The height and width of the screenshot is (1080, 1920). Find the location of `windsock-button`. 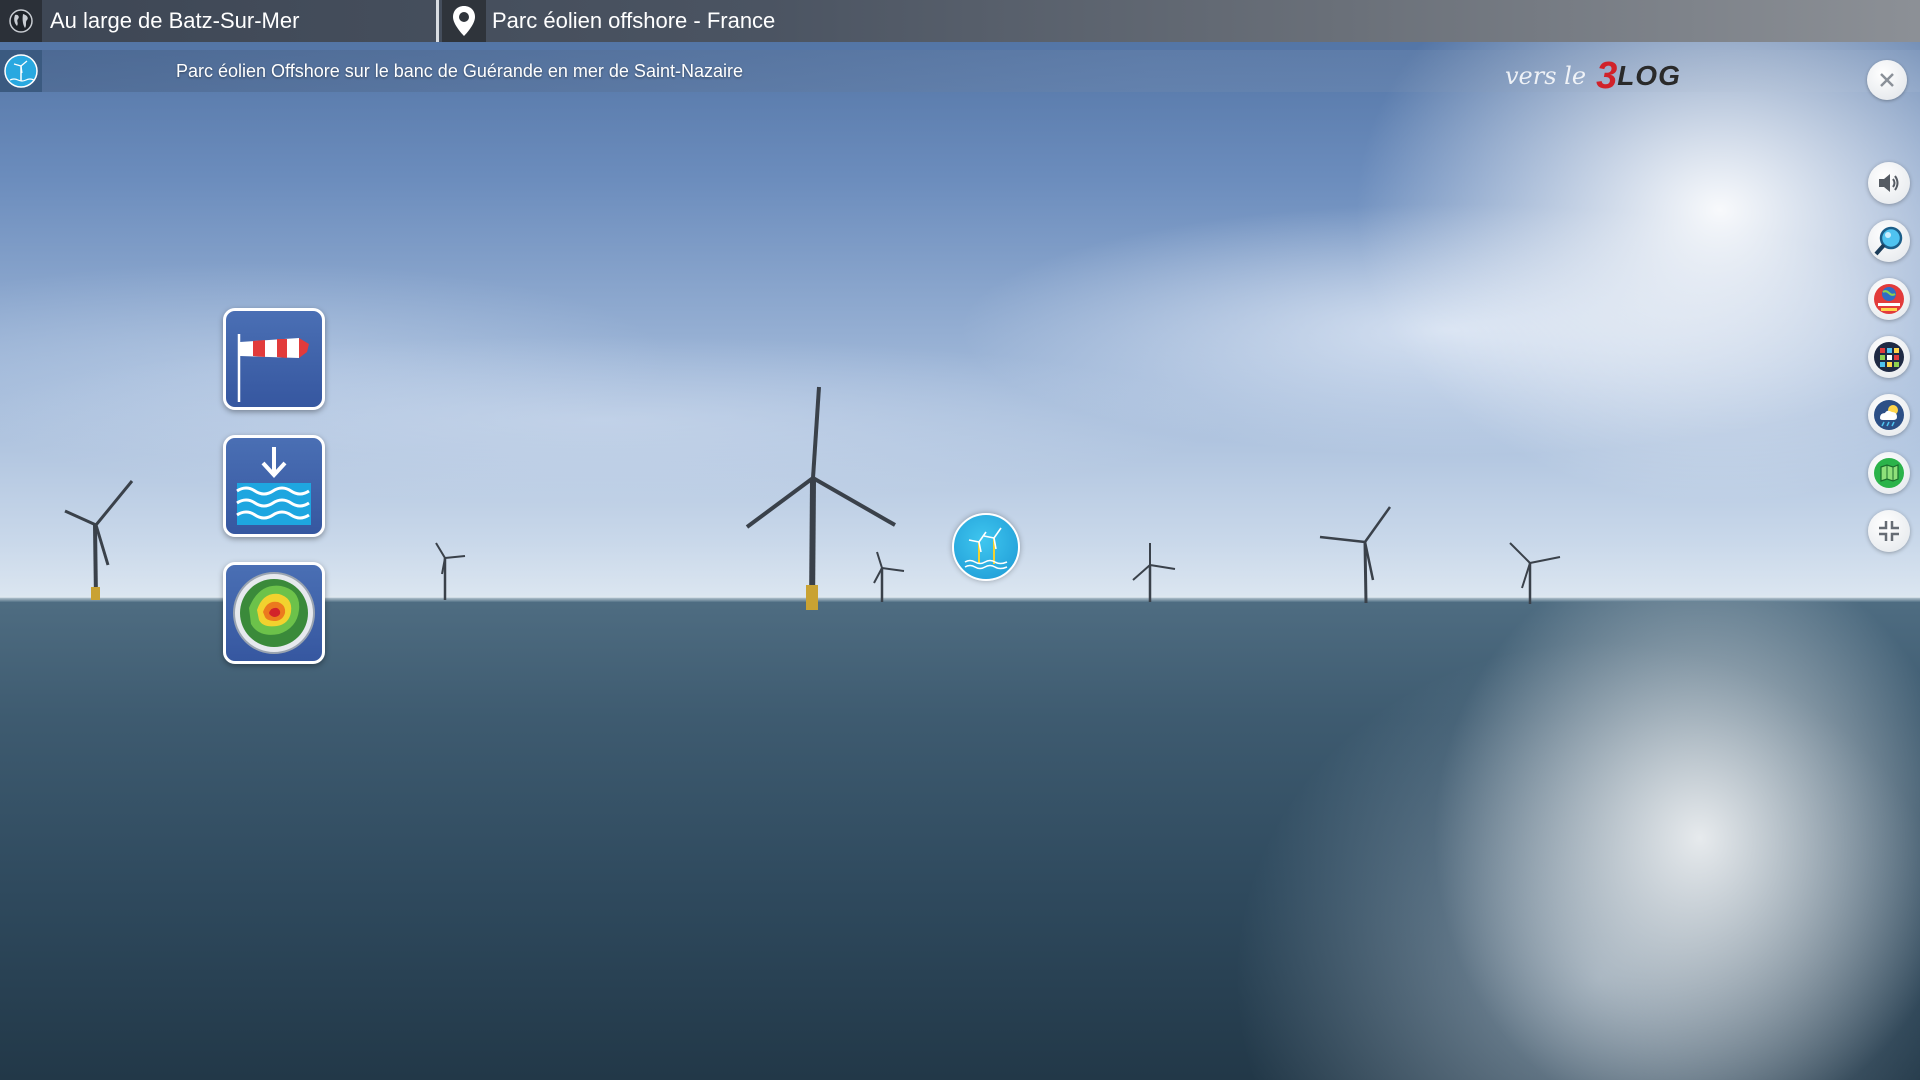

windsock-button is located at coordinates (274, 359).